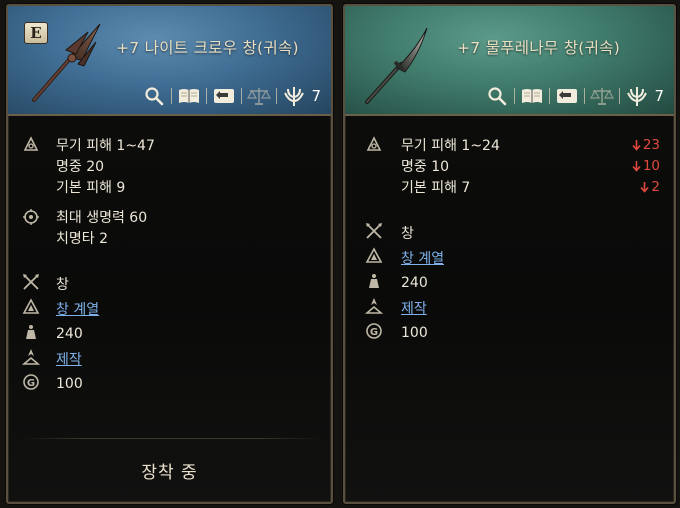 The height and width of the screenshot is (508, 680). Describe the element at coordinates (169, 473) in the screenshot. I see `equipped-status: 장착 중` at that location.